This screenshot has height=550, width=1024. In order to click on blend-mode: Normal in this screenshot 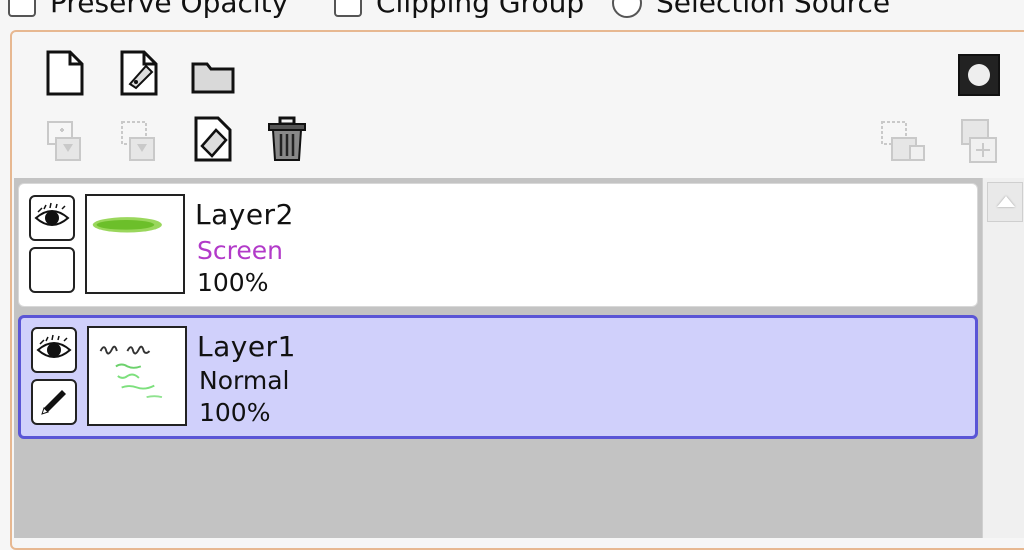, I will do `click(244, 380)`.